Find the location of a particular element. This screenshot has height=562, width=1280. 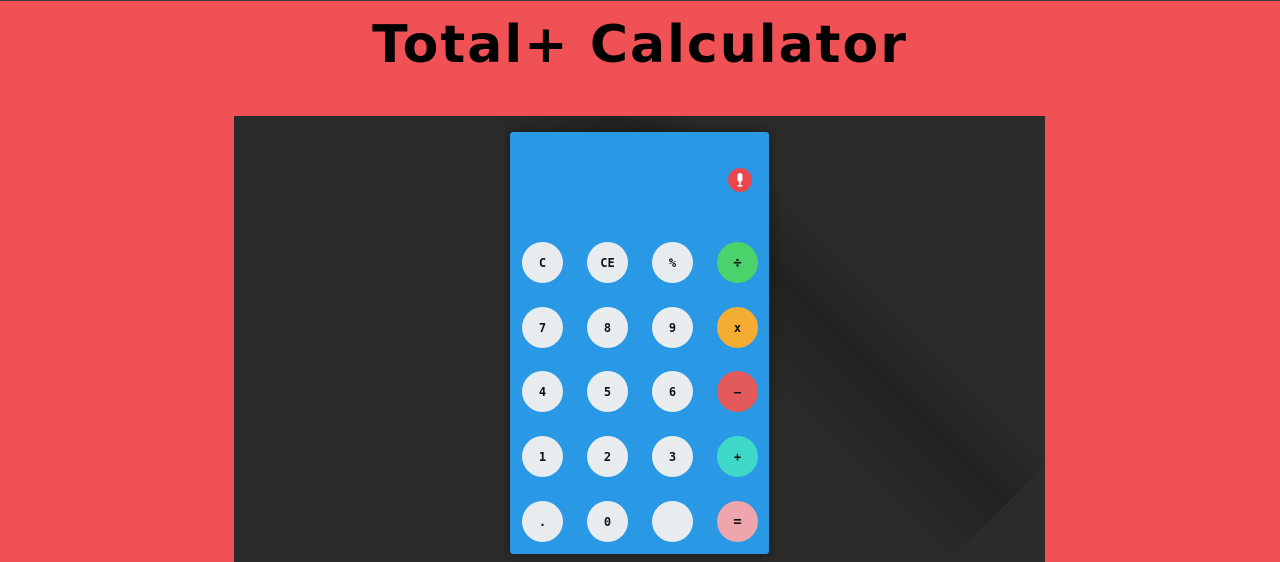

clear-button: C is located at coordinates (542, 262).